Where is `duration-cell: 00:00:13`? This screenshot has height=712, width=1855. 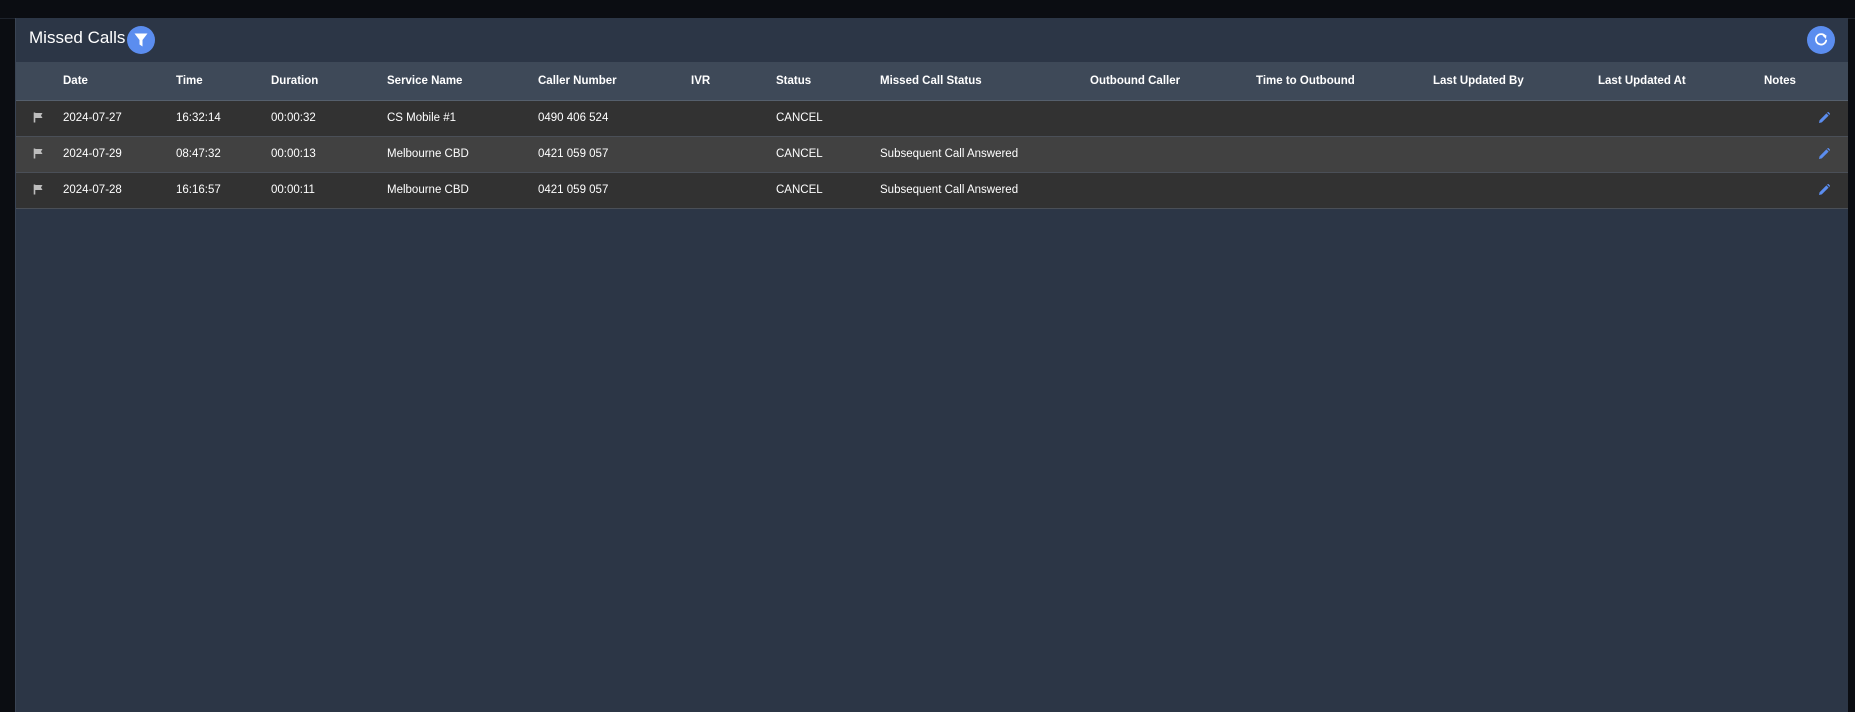
duration-cell: 00:00:13 is located at coordinates (329, 154).